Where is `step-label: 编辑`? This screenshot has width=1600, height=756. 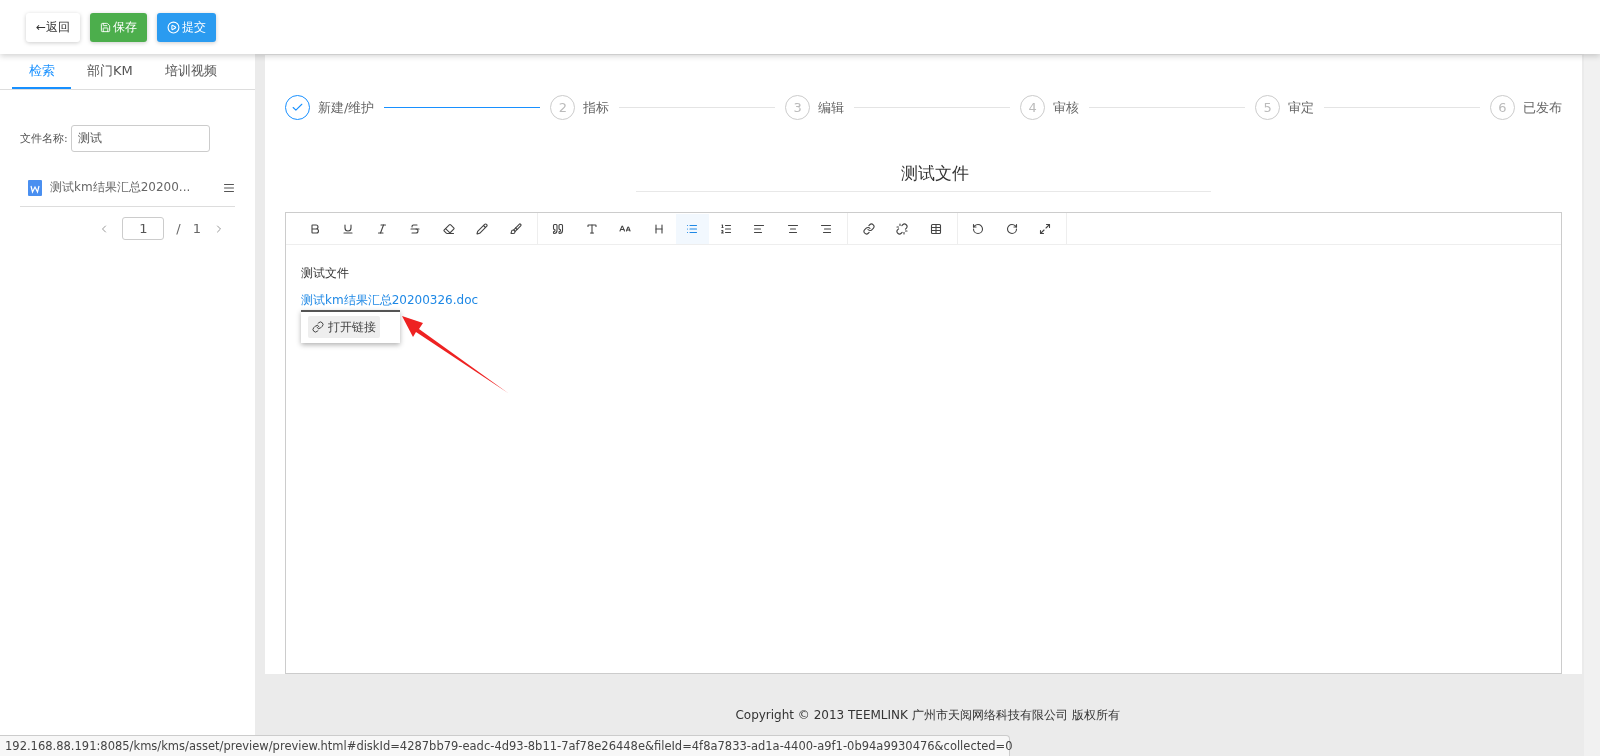
step-label: 编辑 is located at coordinates (831, 107).